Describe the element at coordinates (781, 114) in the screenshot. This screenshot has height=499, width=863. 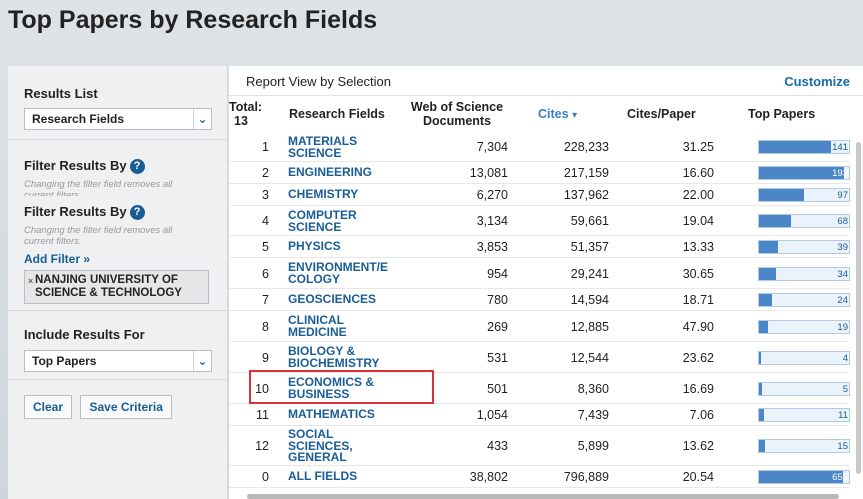
I see `column-header-top-papers: Top Papers` at that location.